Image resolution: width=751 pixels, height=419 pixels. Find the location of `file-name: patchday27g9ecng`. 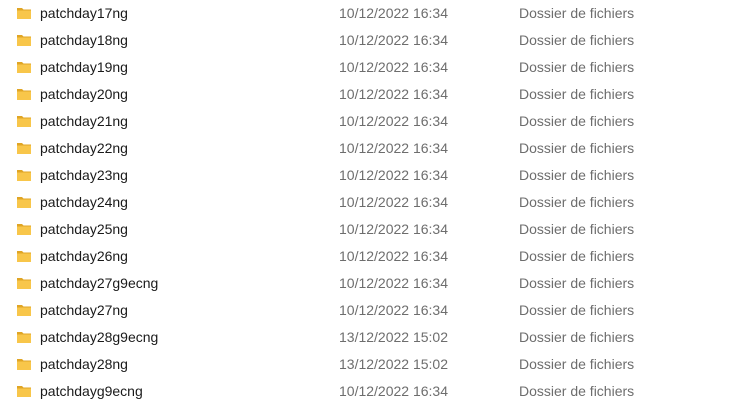

file-name: patchday27g9ecng is located at coordinates (99, 283).